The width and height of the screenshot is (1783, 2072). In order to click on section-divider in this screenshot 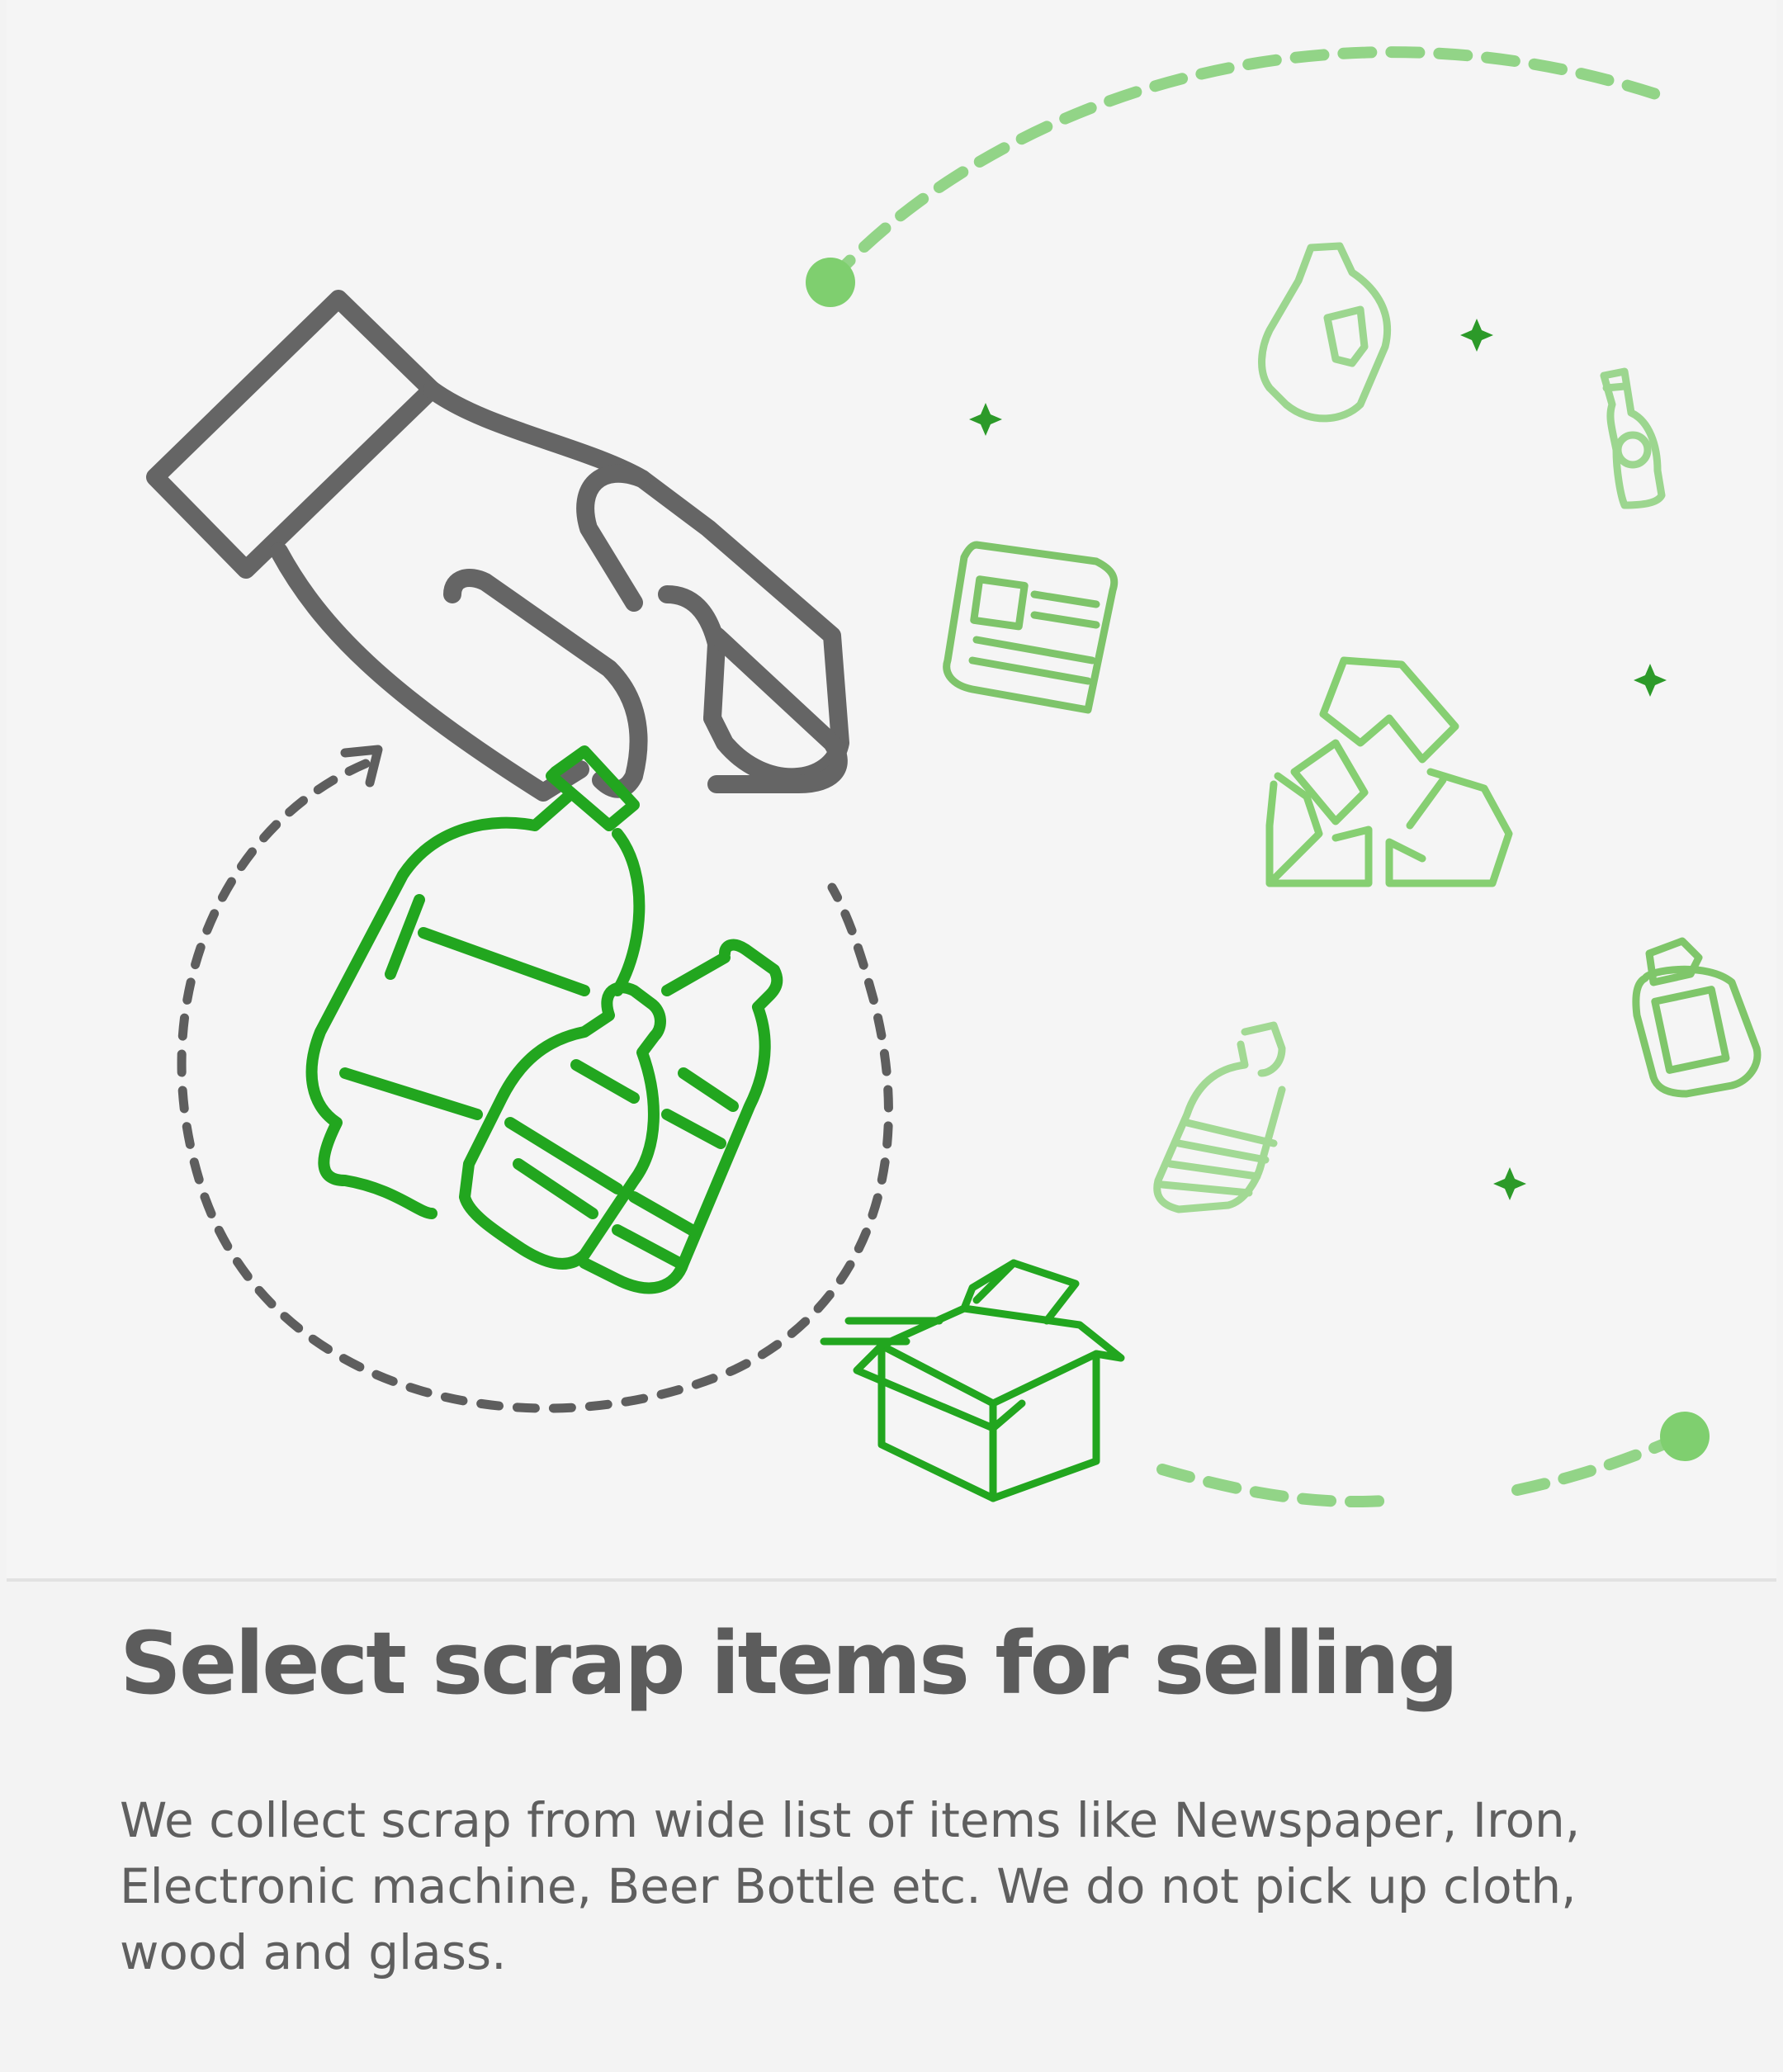, I will do `click(891, 1580)`.